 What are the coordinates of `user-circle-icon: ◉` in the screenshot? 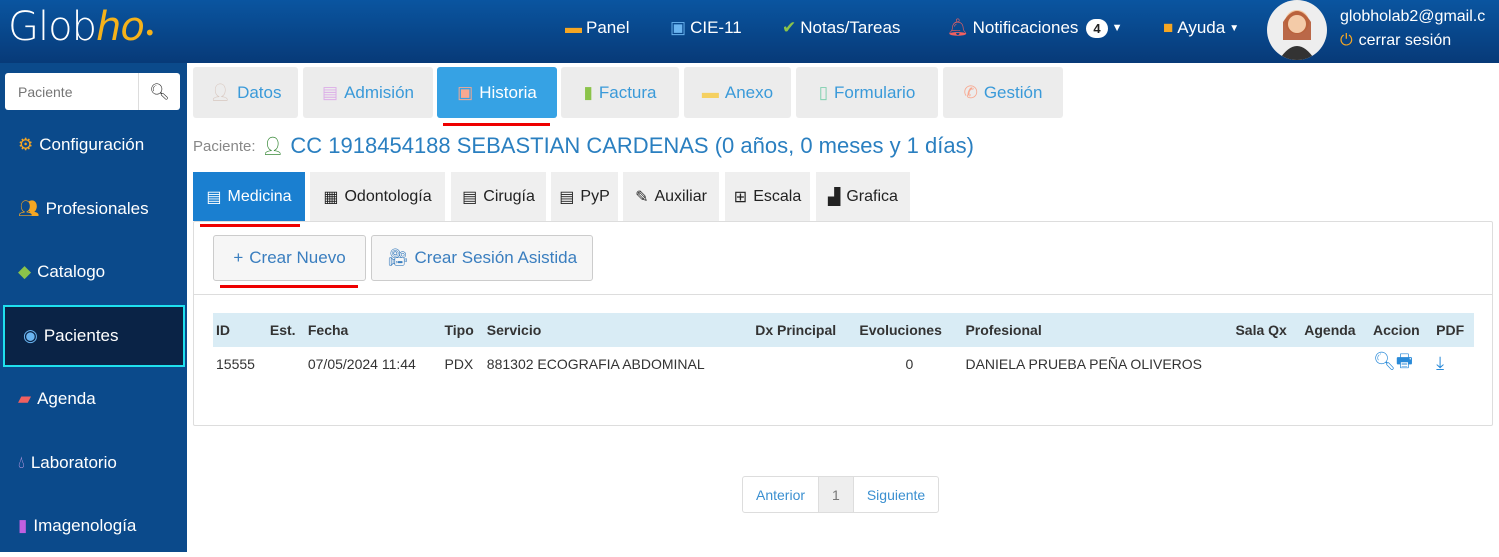 It's located at (30, 335).